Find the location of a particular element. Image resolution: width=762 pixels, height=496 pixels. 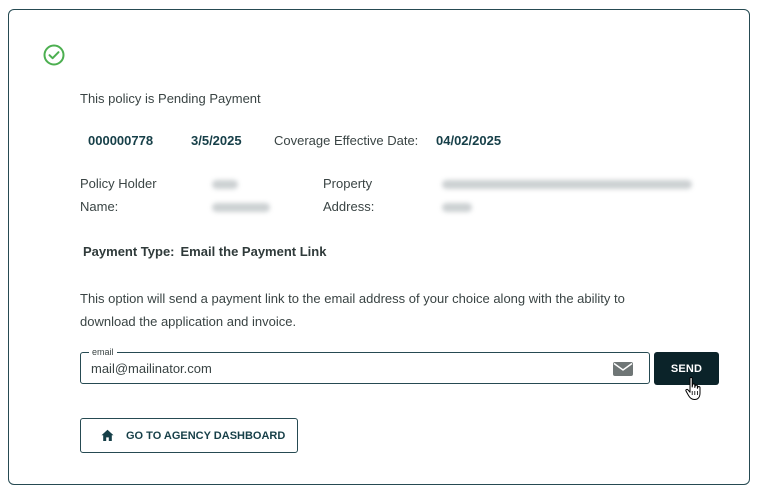

home-icon is located at coordinates (107, 435).